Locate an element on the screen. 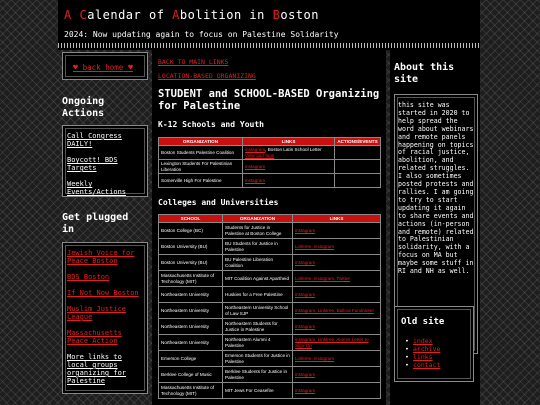  org-cell: Northeastern Alumni 4 Palestine is located at coordinates (257, 342).